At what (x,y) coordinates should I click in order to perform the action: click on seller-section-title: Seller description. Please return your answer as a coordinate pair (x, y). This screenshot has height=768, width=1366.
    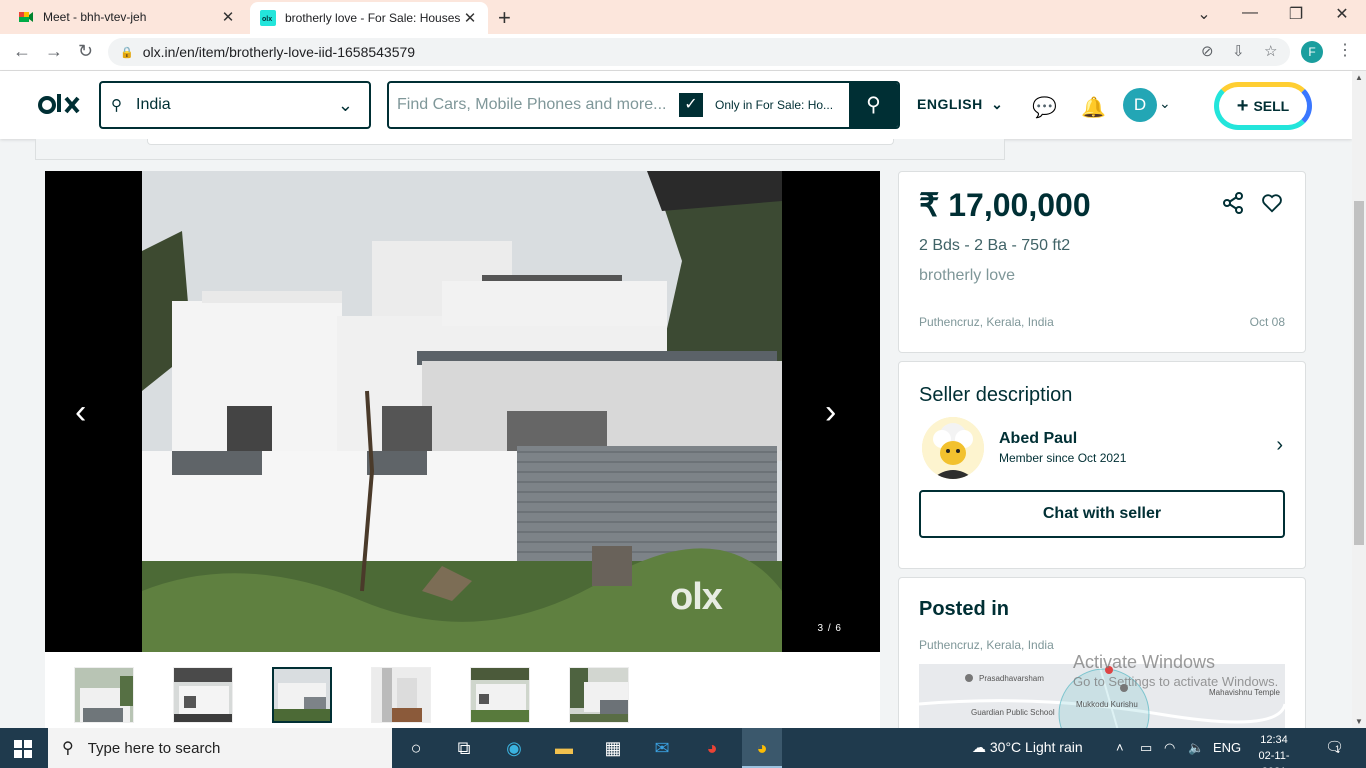
    Looking at the image, I should click on (996, 395).